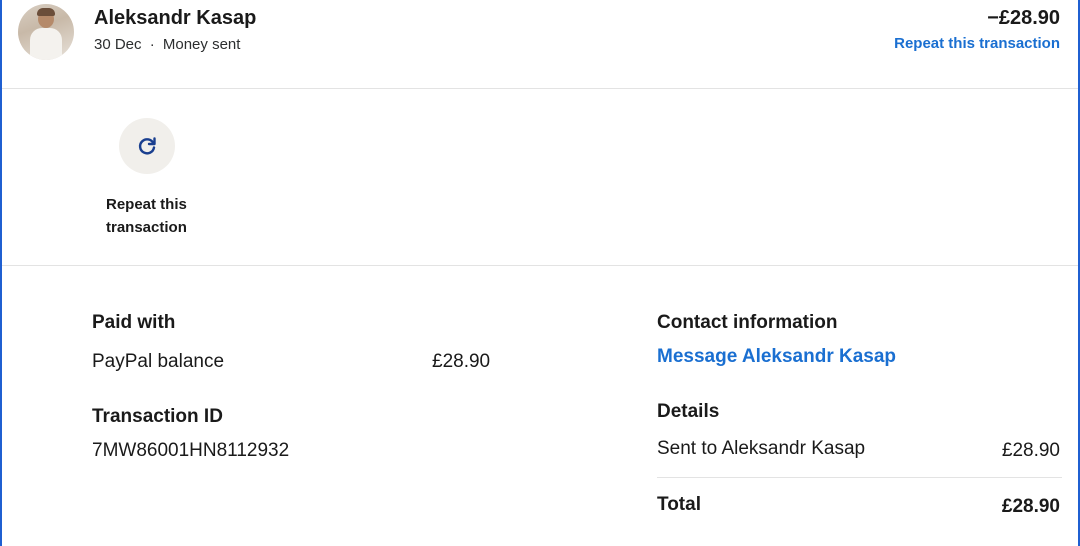 The image size is (1080, 546). What do you see at coordinates (175, 18) in the screenshot?
I see `recipient-name: Aleksandr Kasap` at bounding box center [175, 18].